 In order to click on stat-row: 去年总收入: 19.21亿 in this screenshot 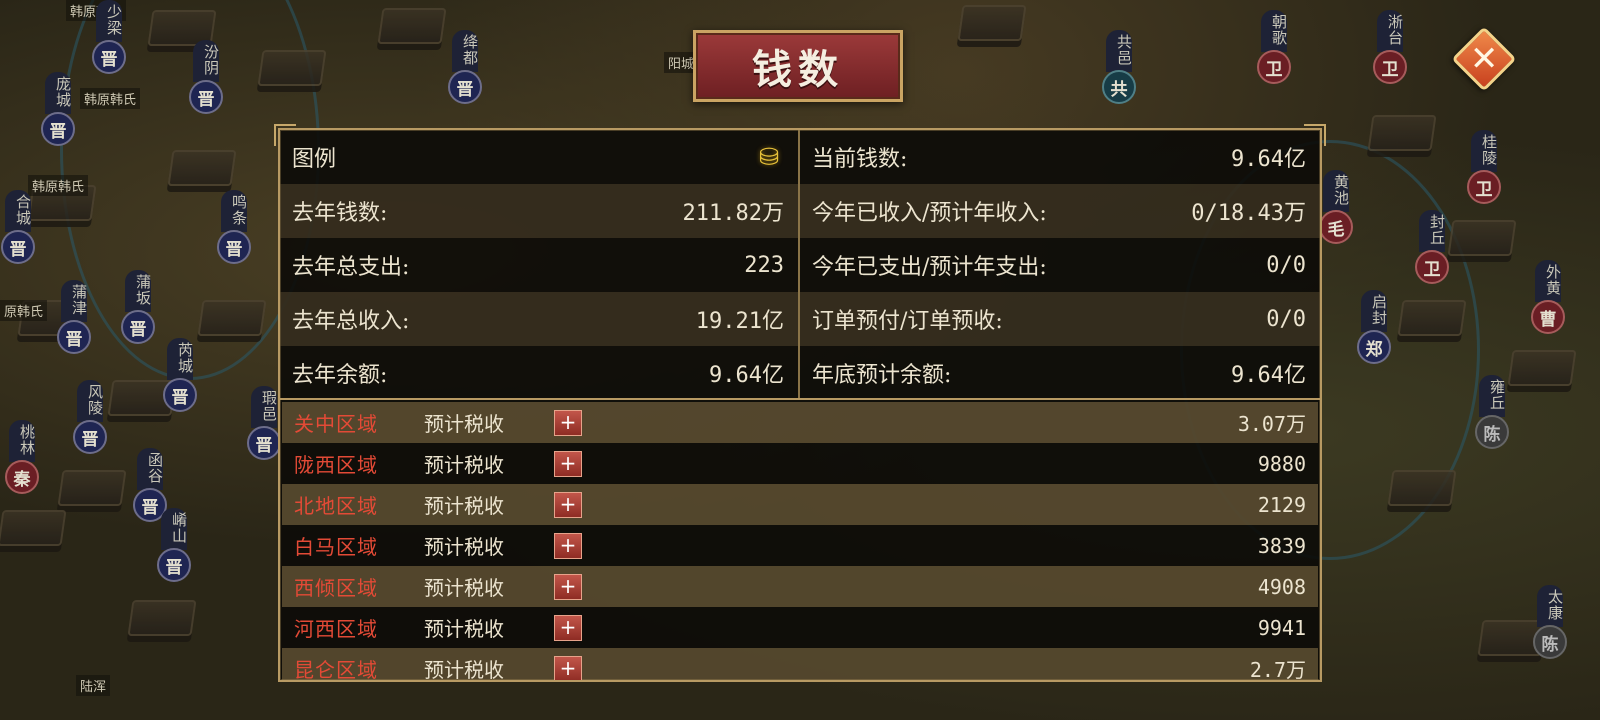, I will do `click(539, 319)`.